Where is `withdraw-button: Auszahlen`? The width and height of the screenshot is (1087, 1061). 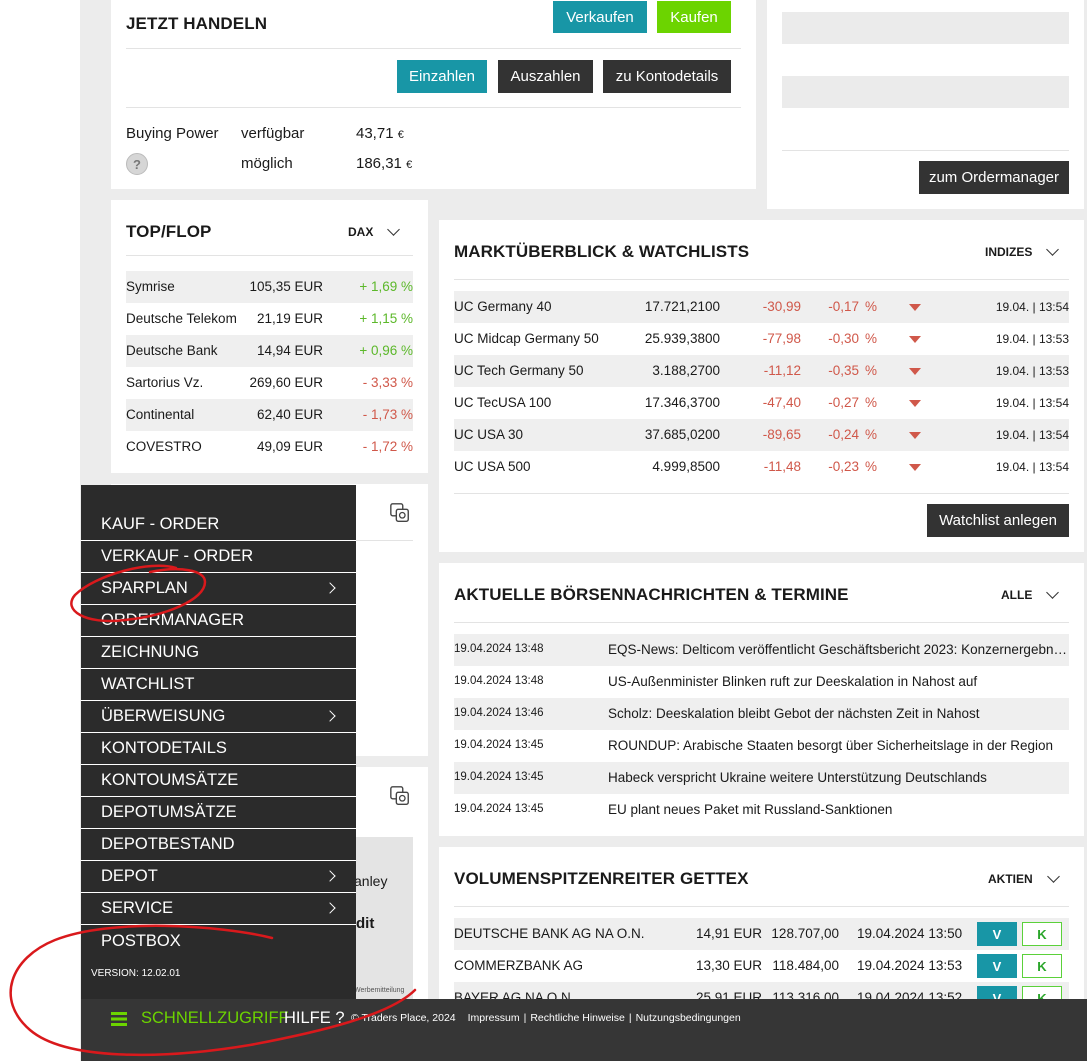
withdraw-button: Auszahlen is located at coordinates (545, 76).